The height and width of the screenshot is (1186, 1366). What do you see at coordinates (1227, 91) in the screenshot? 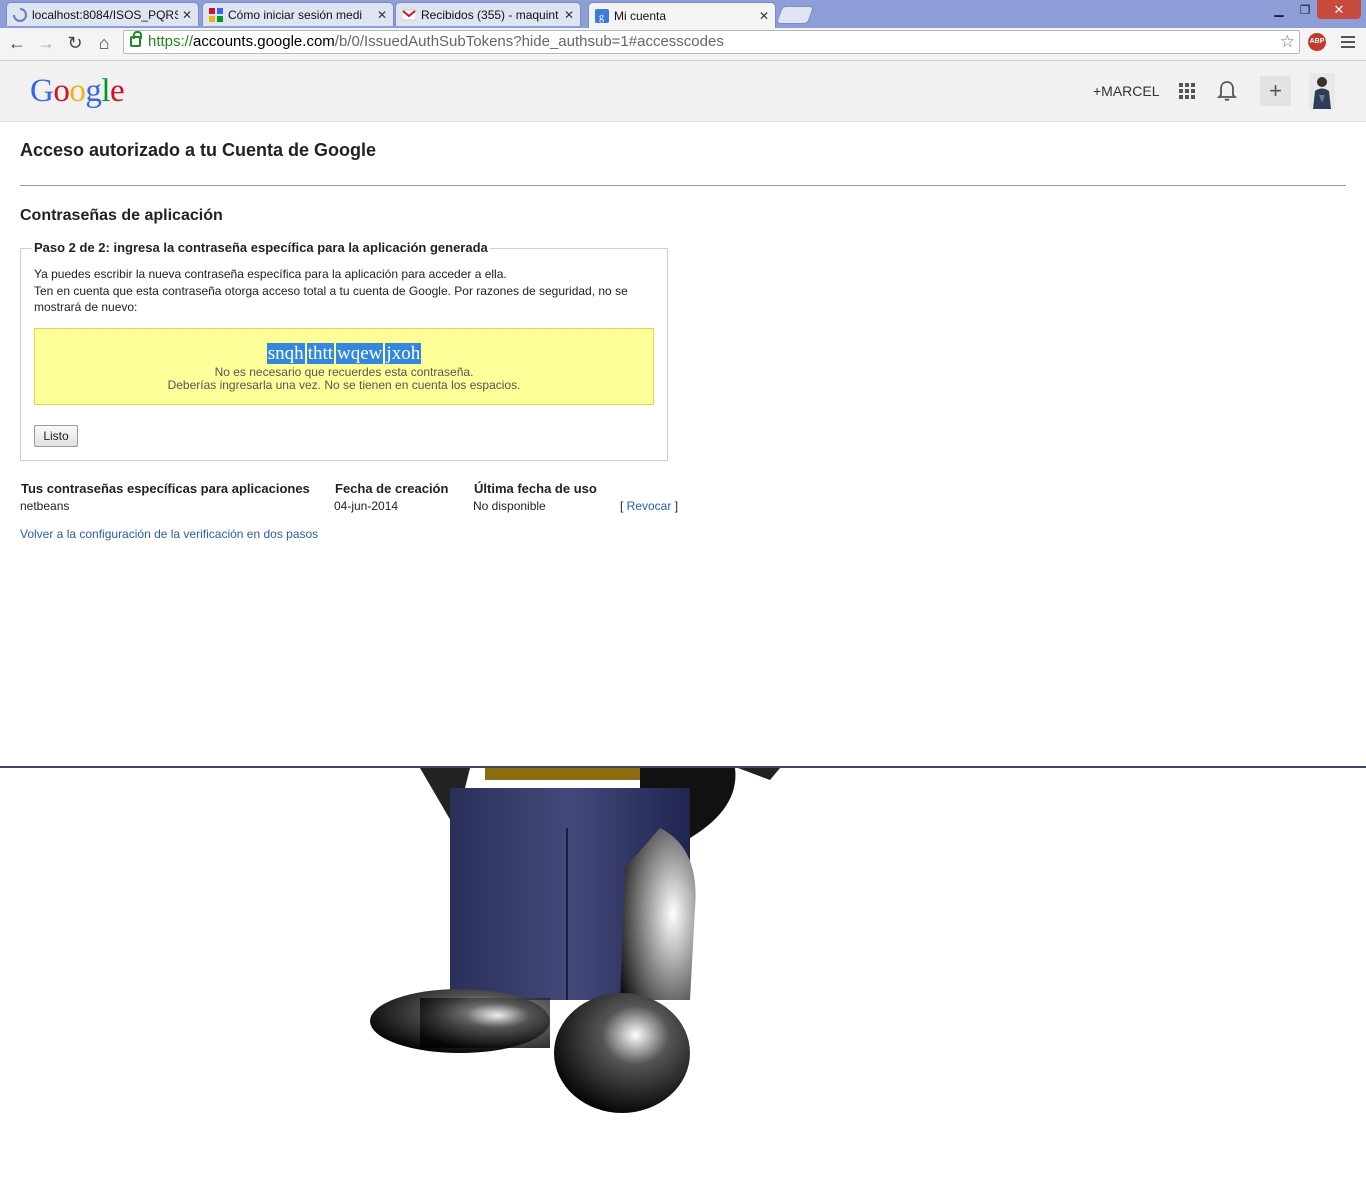
I see `notifications-bell-icon` at bounding box center [1227, 91].